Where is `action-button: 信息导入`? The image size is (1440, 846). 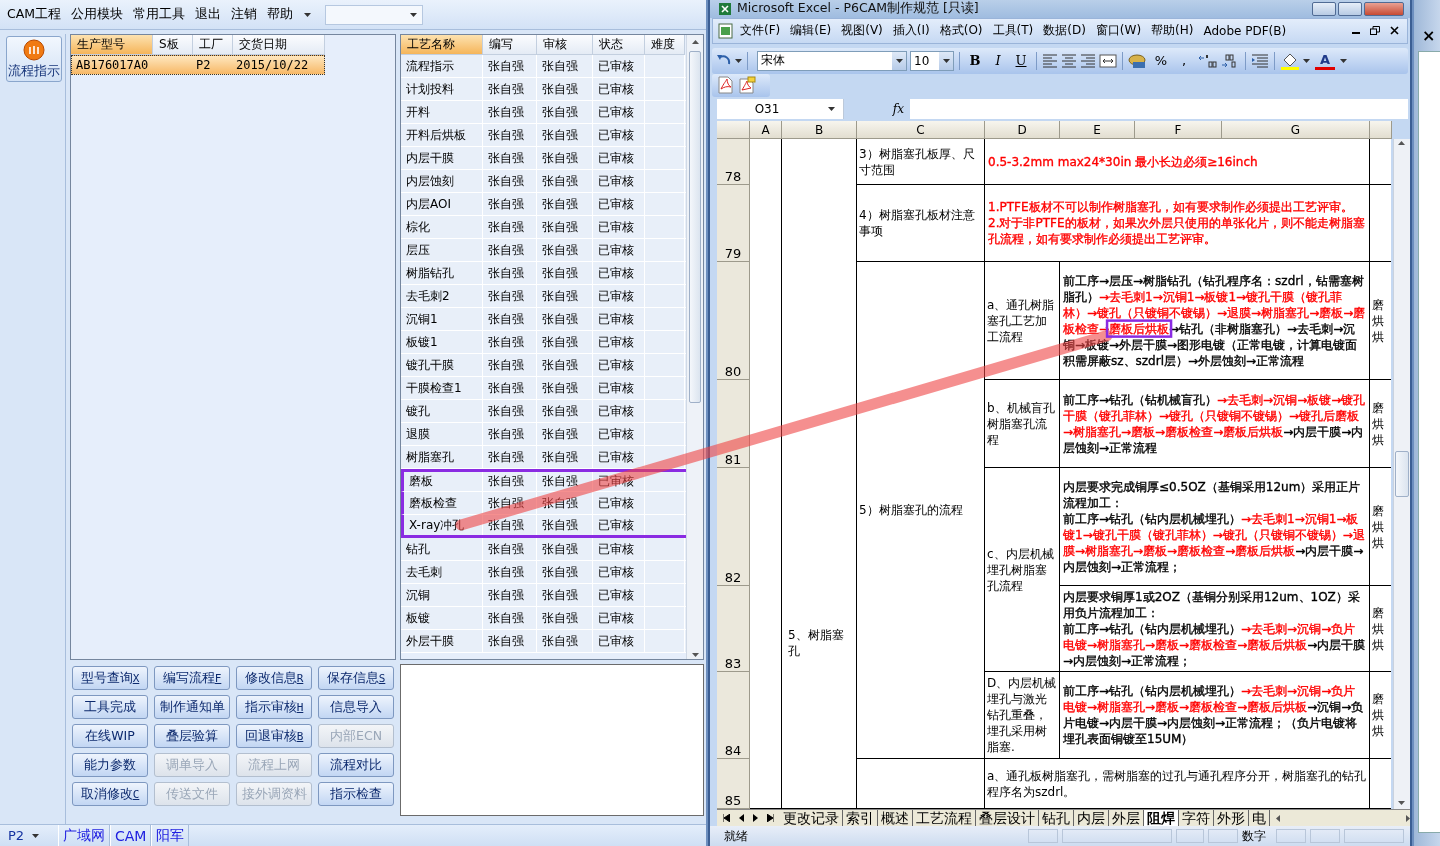 action-button: 信息导入 is located at coordinates (356, 707).